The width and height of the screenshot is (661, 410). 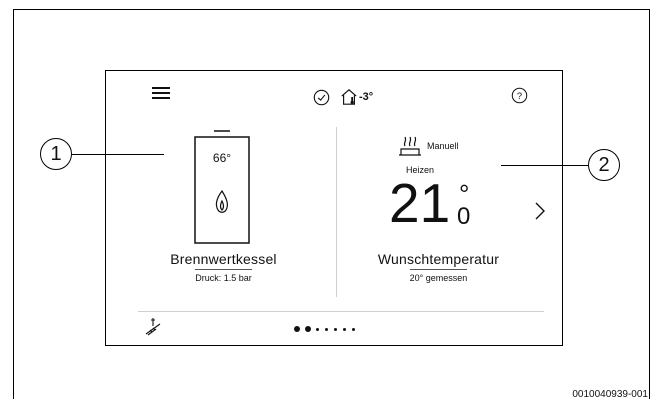 I want to click on callout-2-leader, so click(x=544, y=165).